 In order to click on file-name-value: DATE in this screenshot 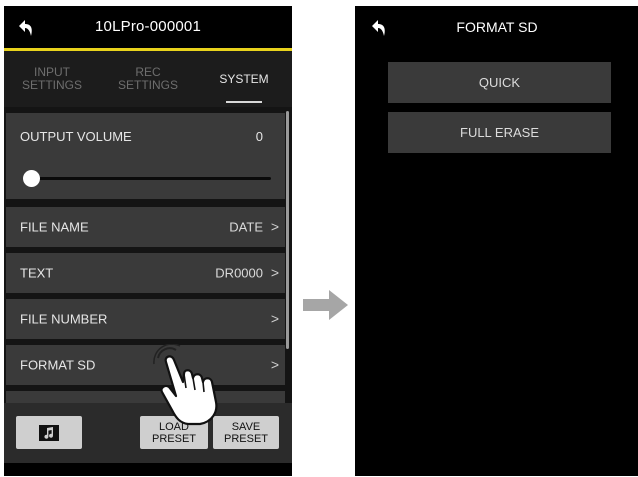, I will do `click(246, 227)`.